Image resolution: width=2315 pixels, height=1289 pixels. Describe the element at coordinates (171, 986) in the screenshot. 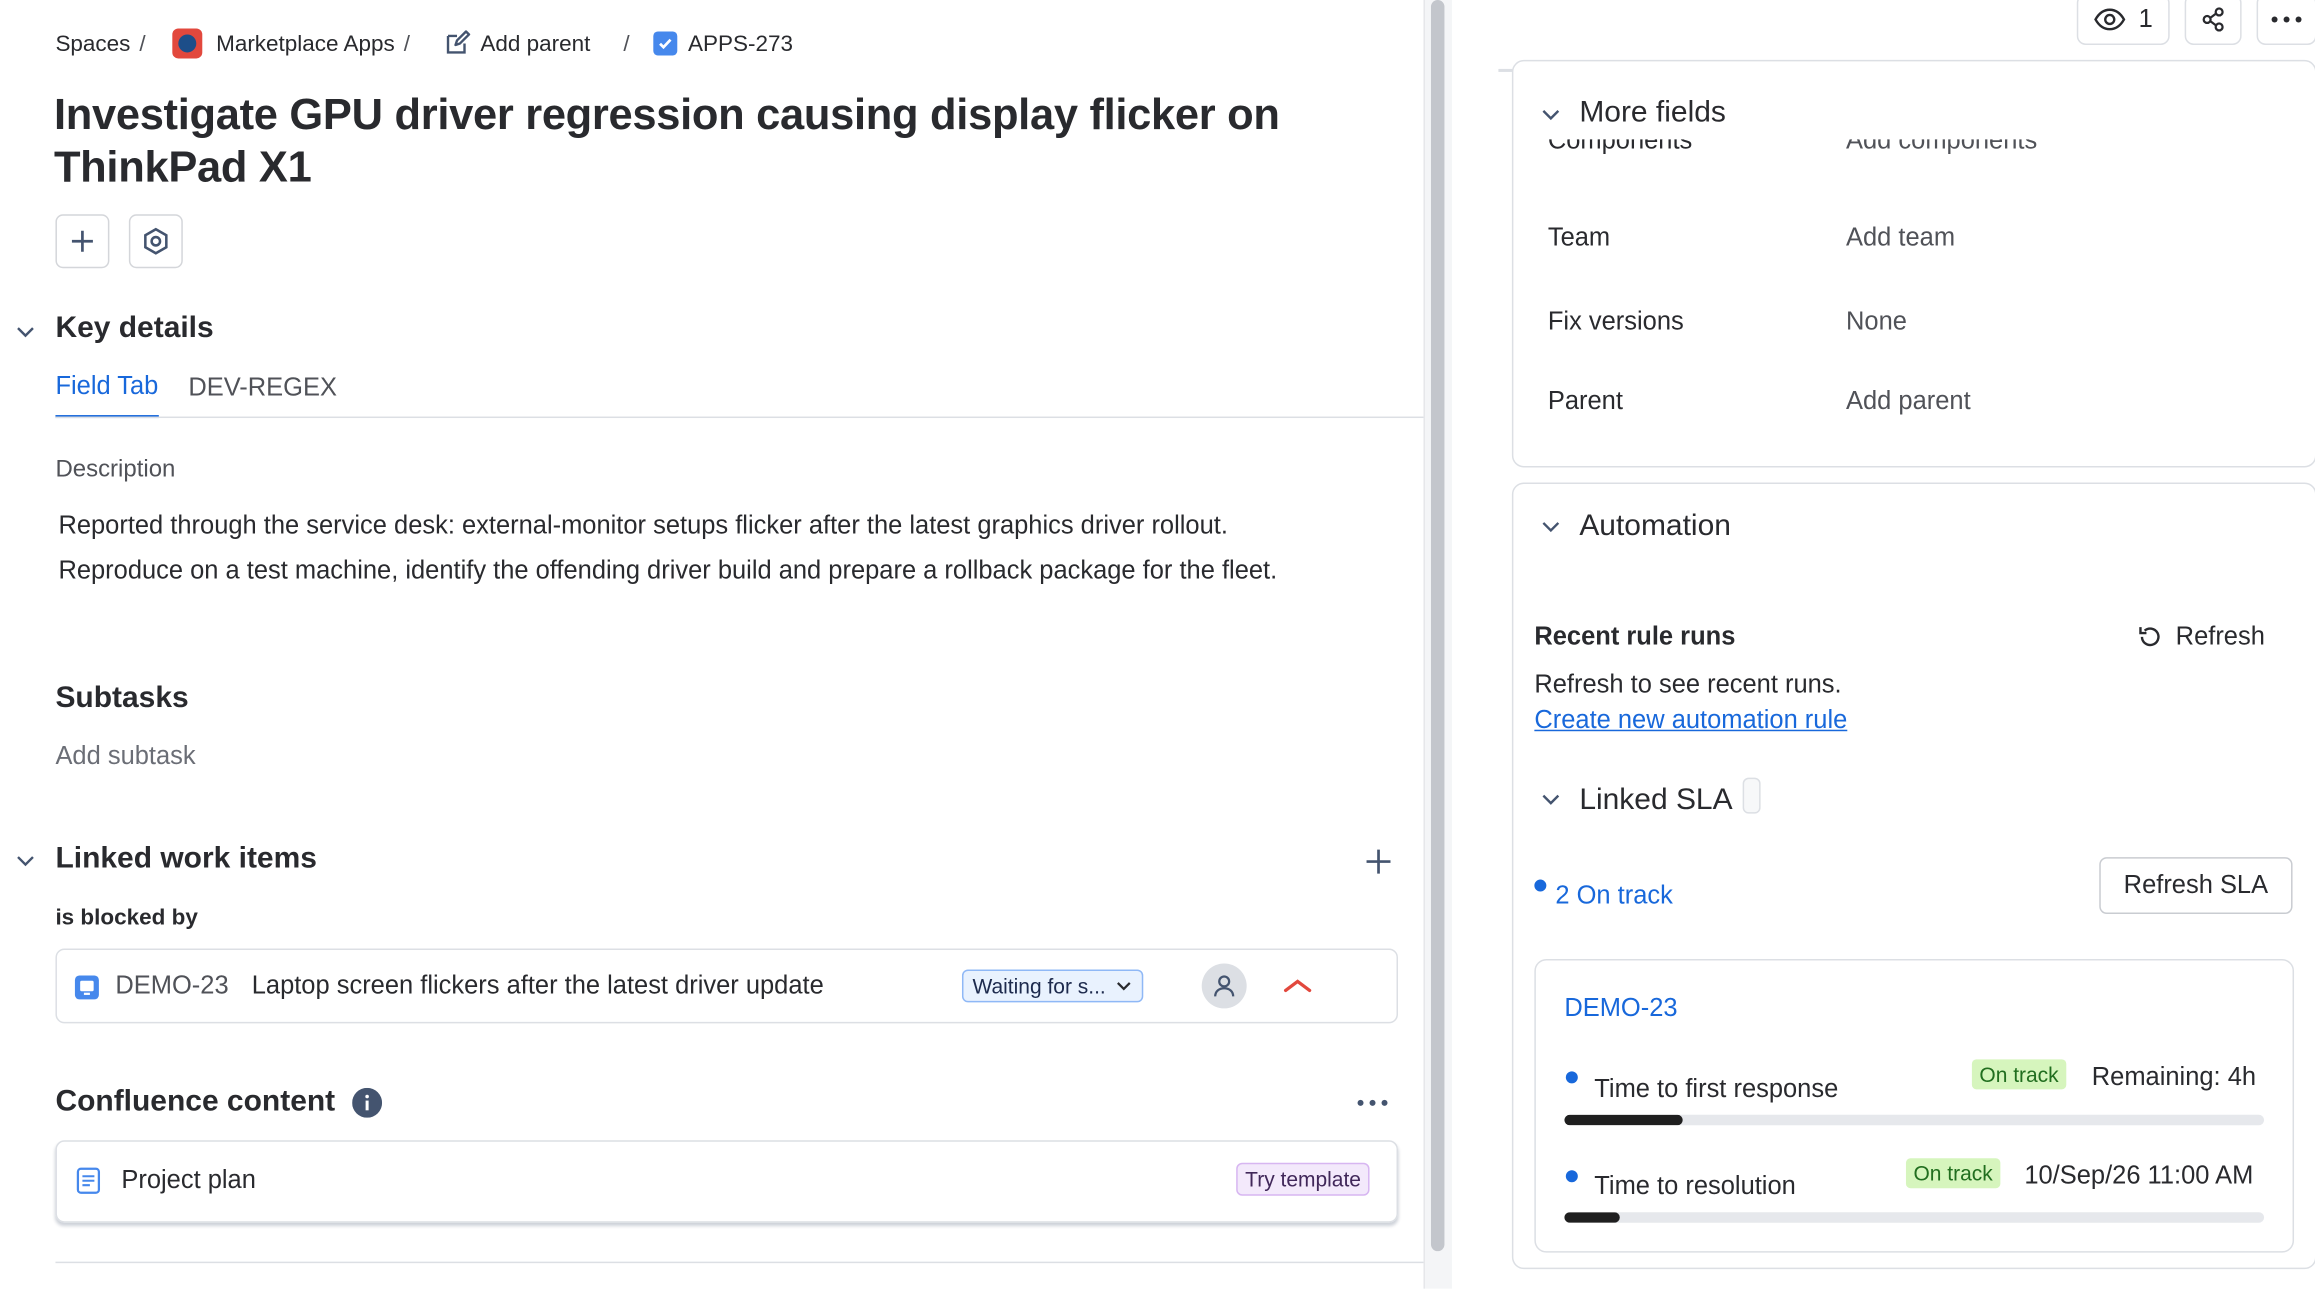

I see `linked-item-key: DEMO-23` at that location.